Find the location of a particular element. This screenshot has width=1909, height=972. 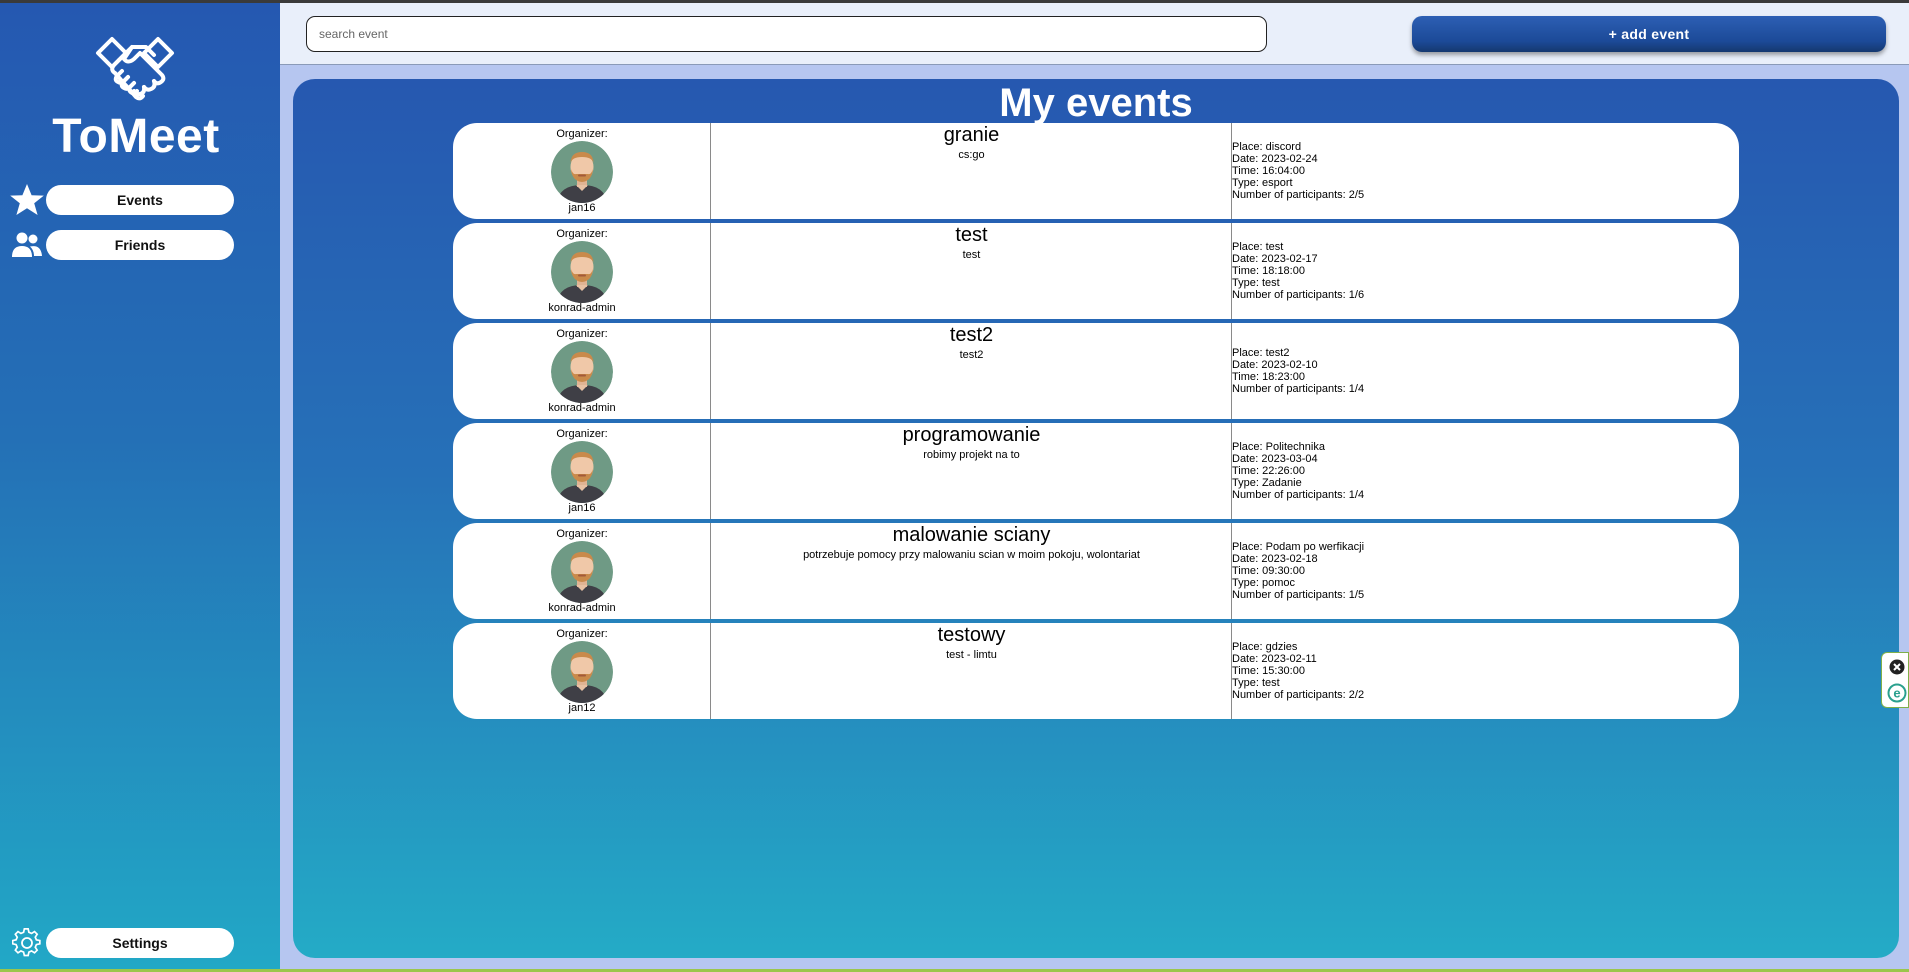

event-detail-line: Time: 09:30:00 is located at coordinates (1268, 571).